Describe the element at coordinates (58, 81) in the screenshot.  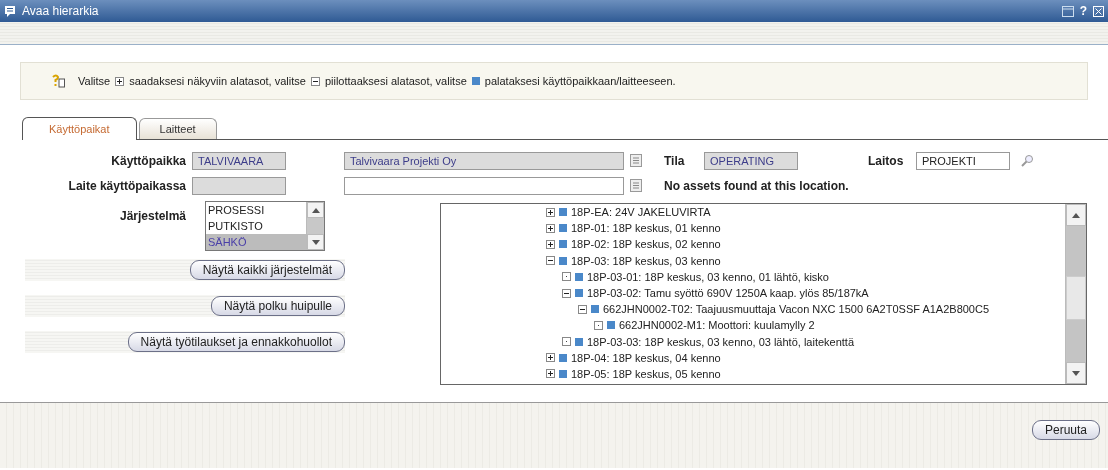
I see `help-icon` at that location.